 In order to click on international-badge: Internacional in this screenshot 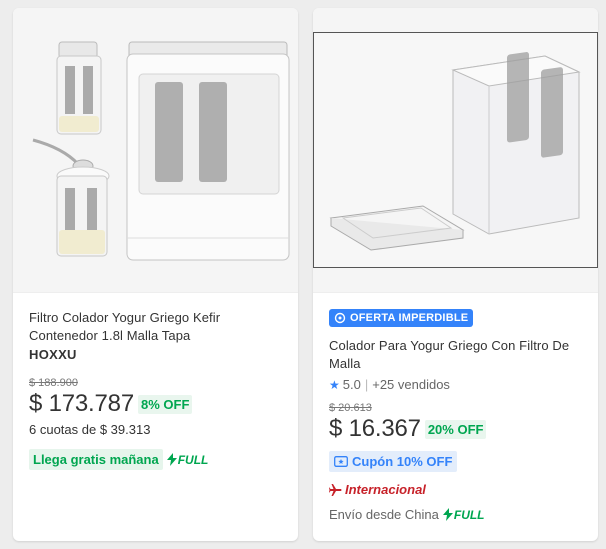, I will do `click(455, 489)`.